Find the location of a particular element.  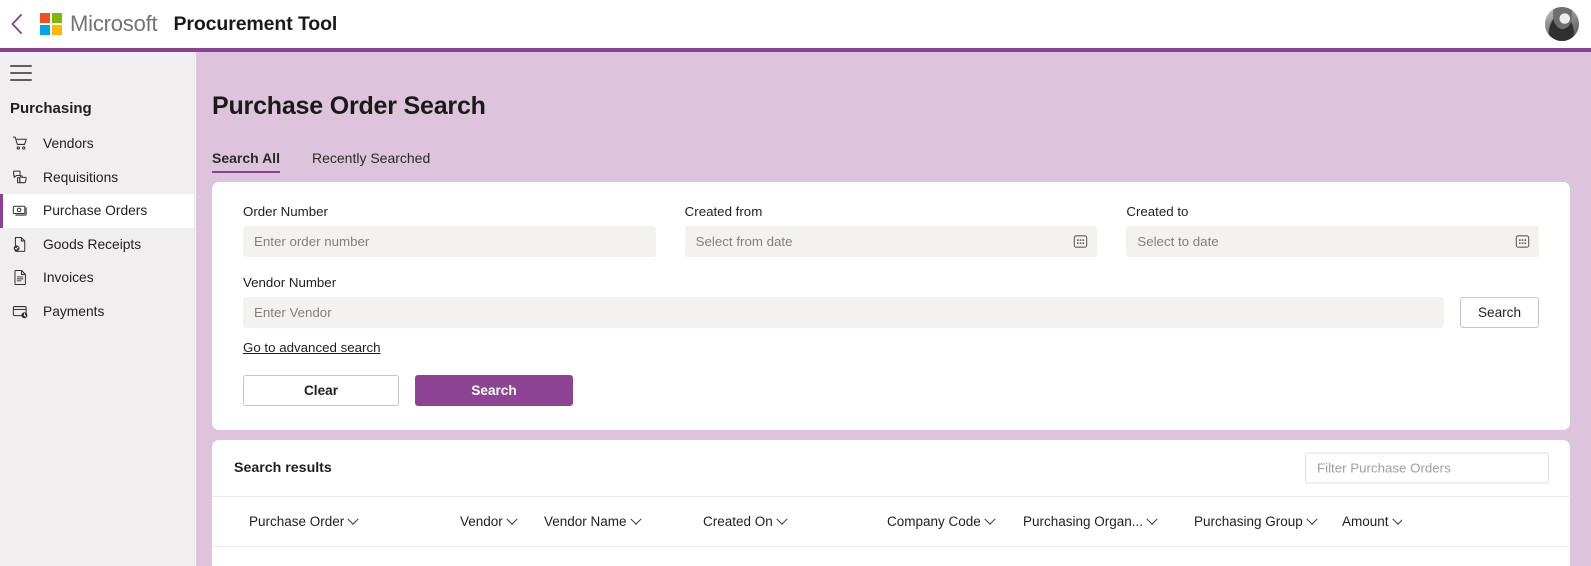

hamburger-menu-icon is located at coordinates (21, 73).